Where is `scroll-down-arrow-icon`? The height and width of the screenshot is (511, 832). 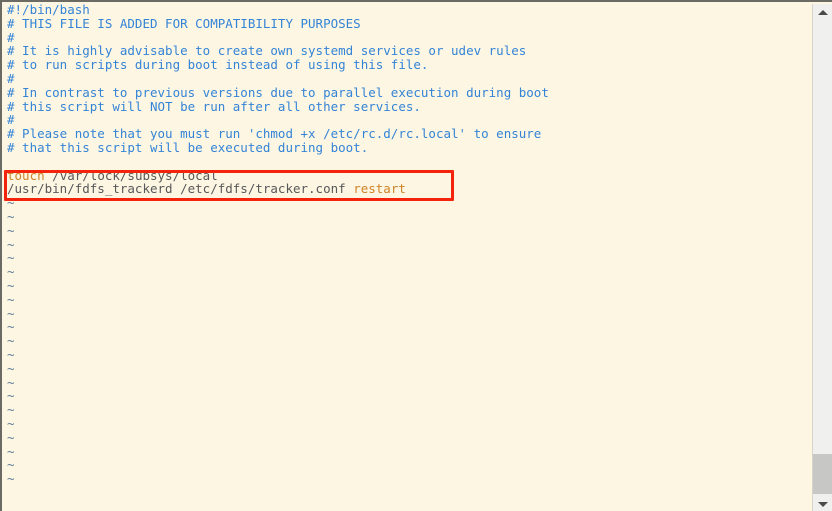
scroll-down-arrow-icon is located at coordinates (822, 503).